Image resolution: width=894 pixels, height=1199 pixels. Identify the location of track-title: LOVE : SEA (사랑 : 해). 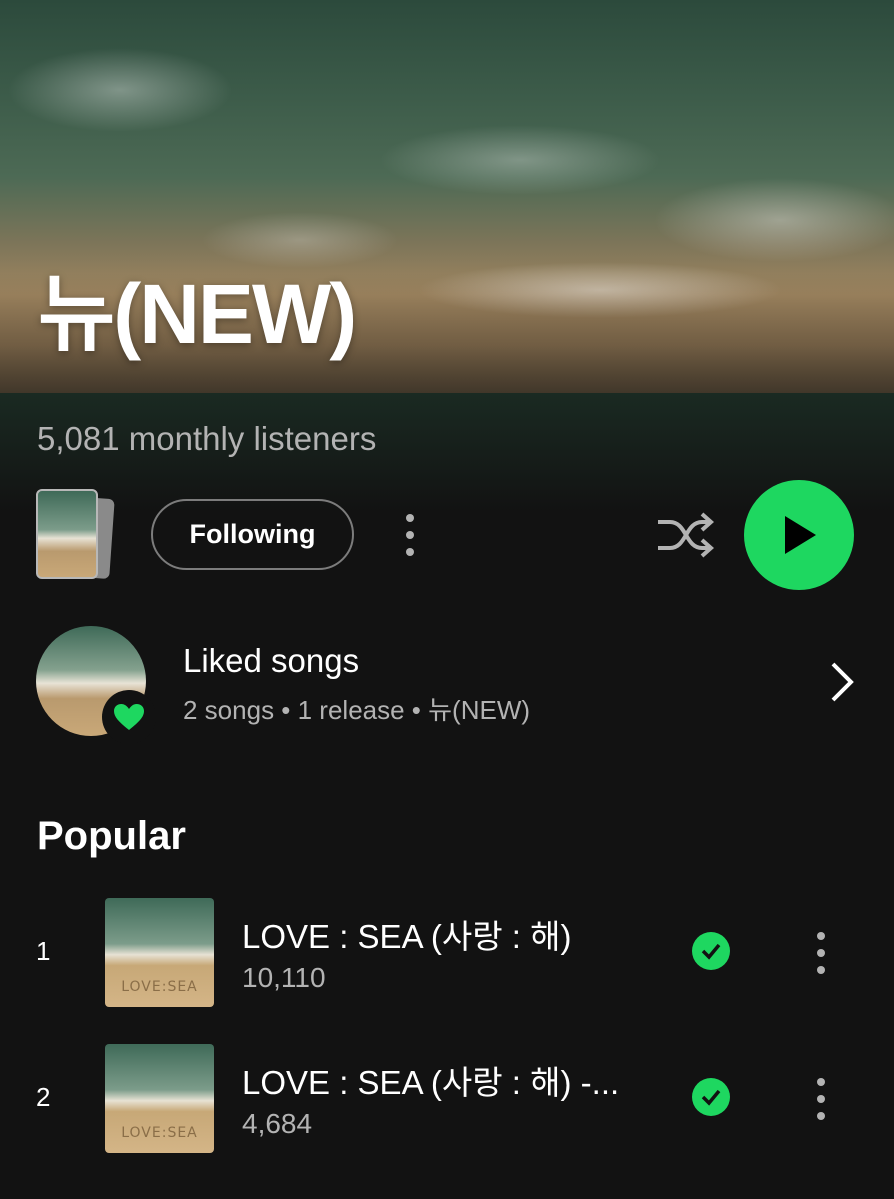
(407, 936).